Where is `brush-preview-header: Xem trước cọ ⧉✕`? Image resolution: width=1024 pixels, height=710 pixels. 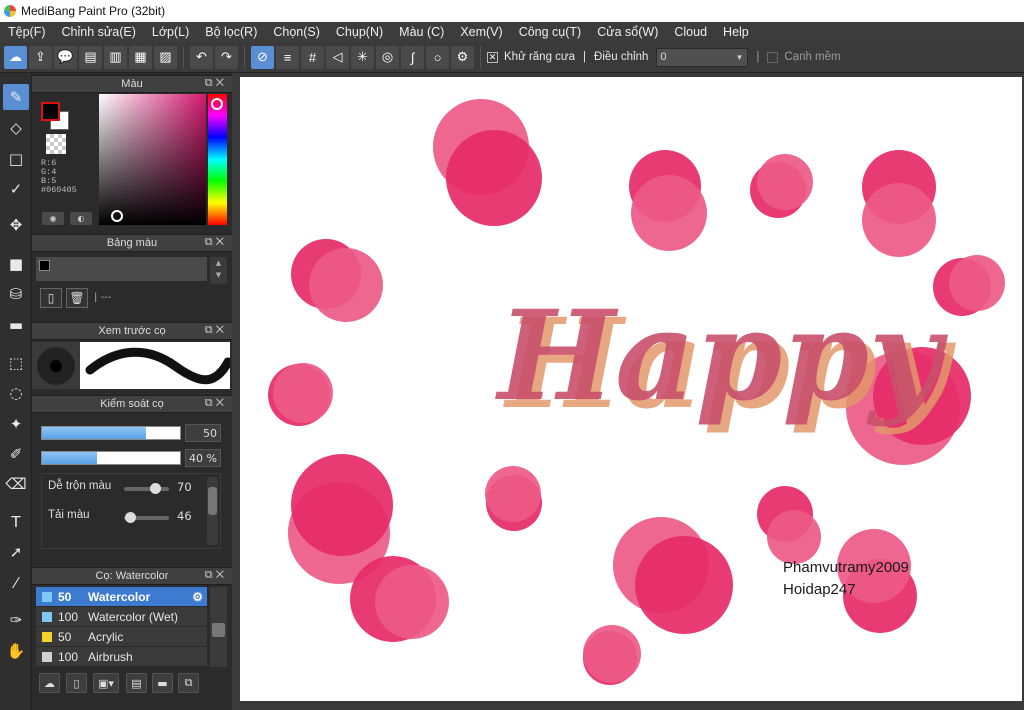 brush-preview-header: Xem trước cọ ⧉✕ is located at coordinates (132, 331).